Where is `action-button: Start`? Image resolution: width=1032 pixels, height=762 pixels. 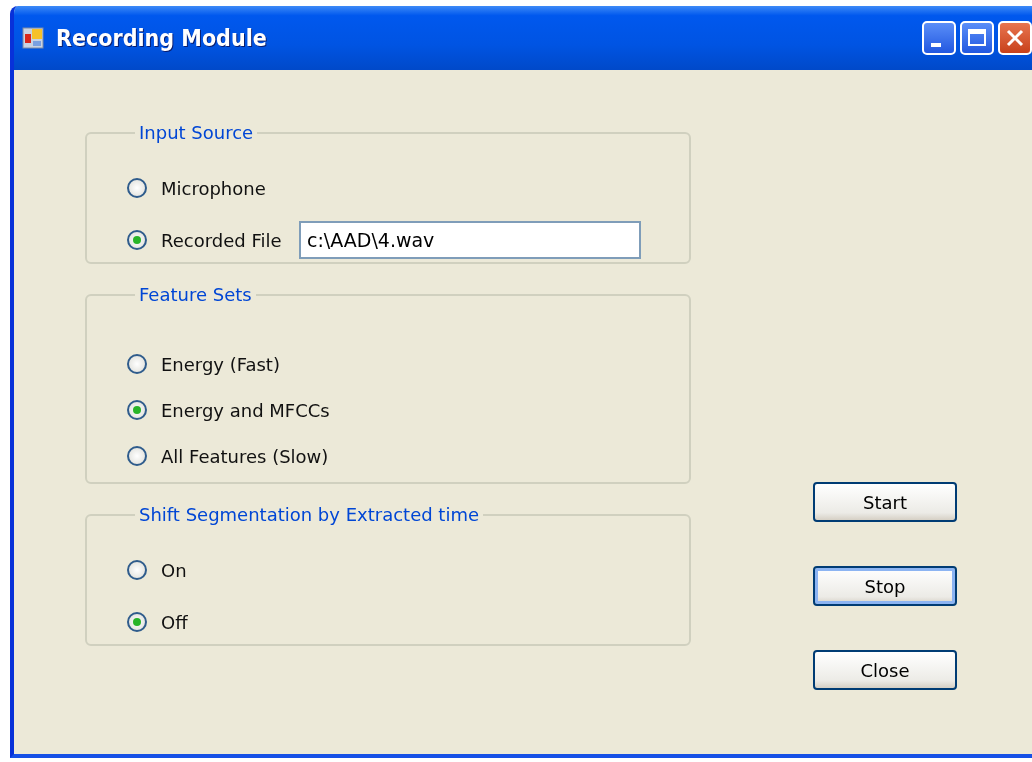 action-button: Start is located at coordinates (885, 502).